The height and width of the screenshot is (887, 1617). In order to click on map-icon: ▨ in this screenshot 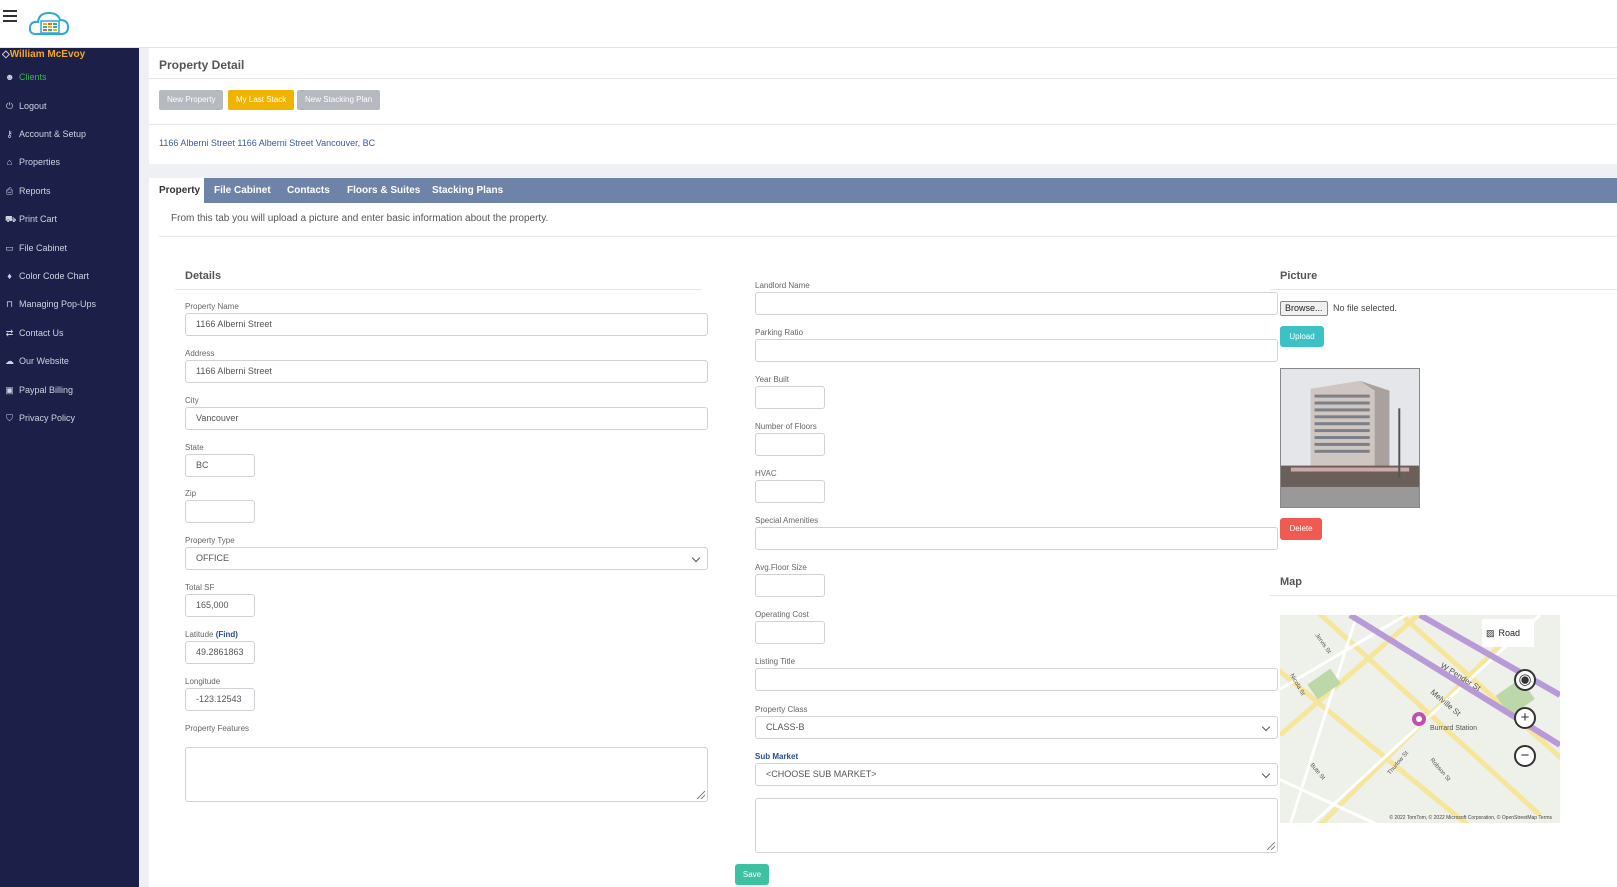, I will do `click(1490, 632)`.